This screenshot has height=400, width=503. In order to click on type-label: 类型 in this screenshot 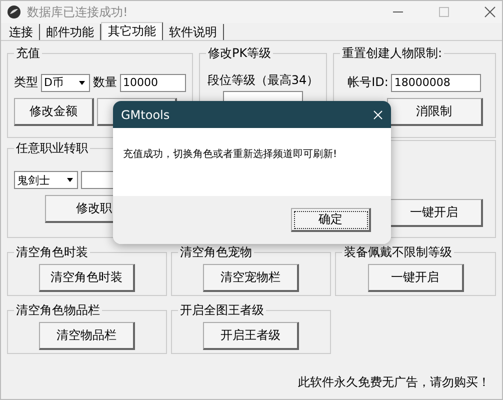, I will do `click(26, 82)`.